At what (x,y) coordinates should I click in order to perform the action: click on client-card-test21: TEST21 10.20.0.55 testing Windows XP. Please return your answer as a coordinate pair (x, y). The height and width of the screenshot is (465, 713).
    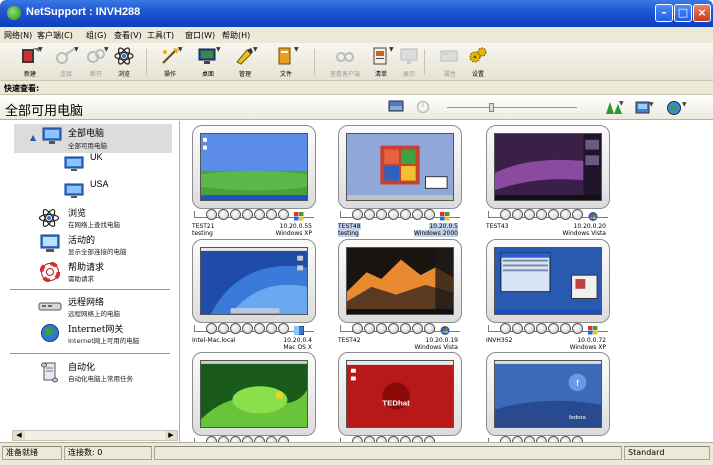
    Looking at the image, I should click on (254, 183).